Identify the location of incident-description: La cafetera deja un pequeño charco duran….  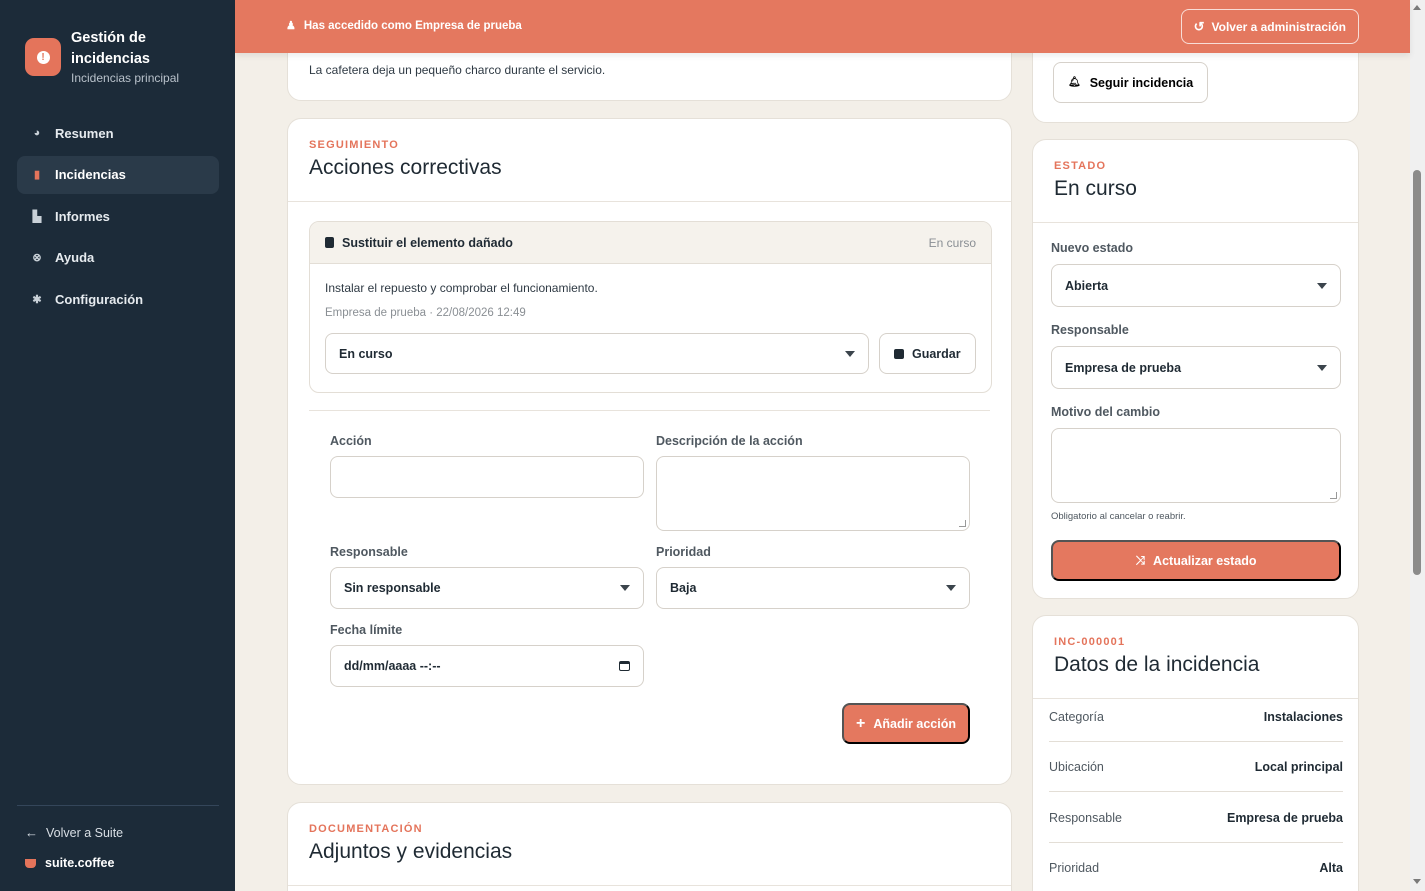
(457, 70).